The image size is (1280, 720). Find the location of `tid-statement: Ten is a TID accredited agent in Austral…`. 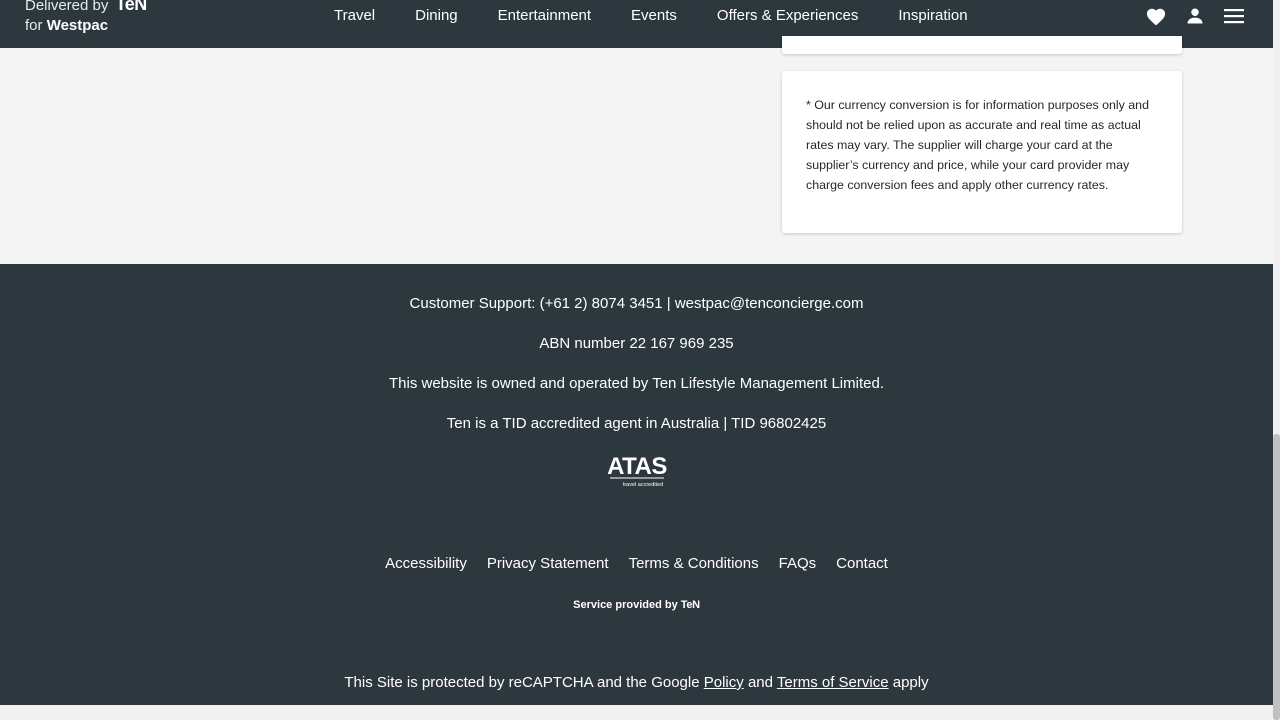

tid-statement: Ten is a TID accredited agent in Austral… is located at coordinates (636, 423).